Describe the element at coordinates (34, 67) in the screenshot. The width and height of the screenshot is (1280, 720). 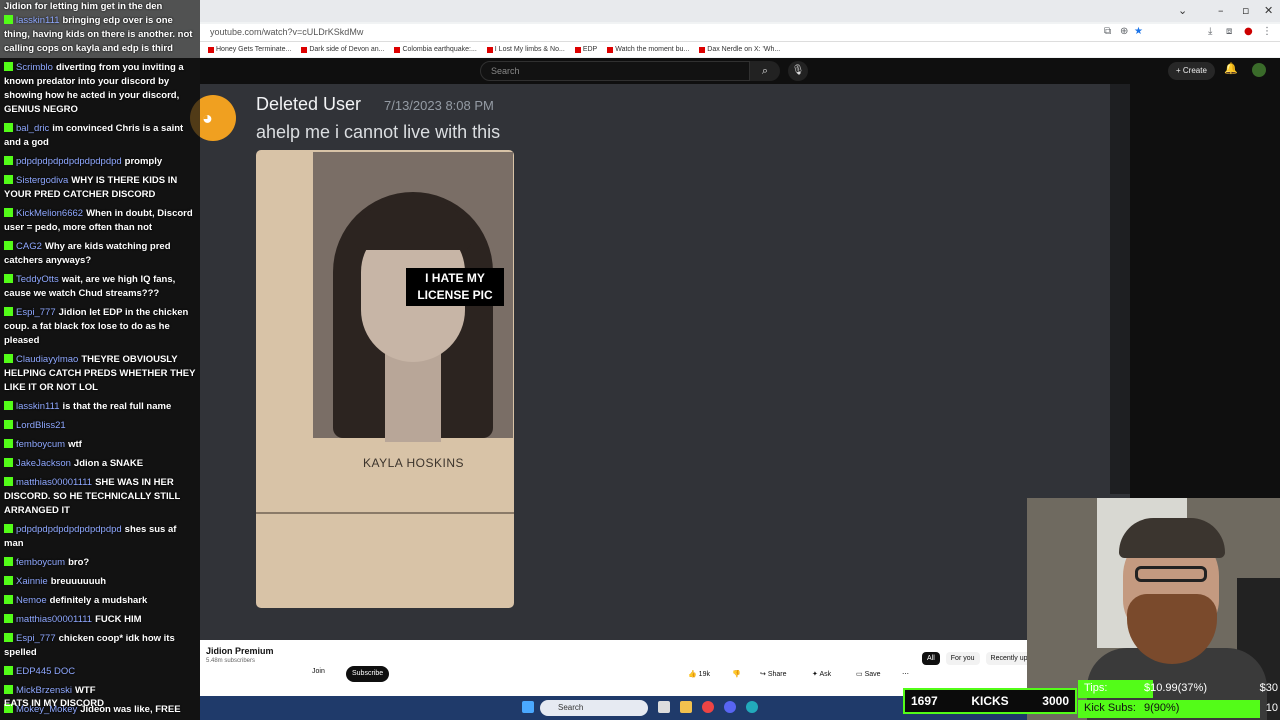
I see `chat-username: Scrimblo` at that location.